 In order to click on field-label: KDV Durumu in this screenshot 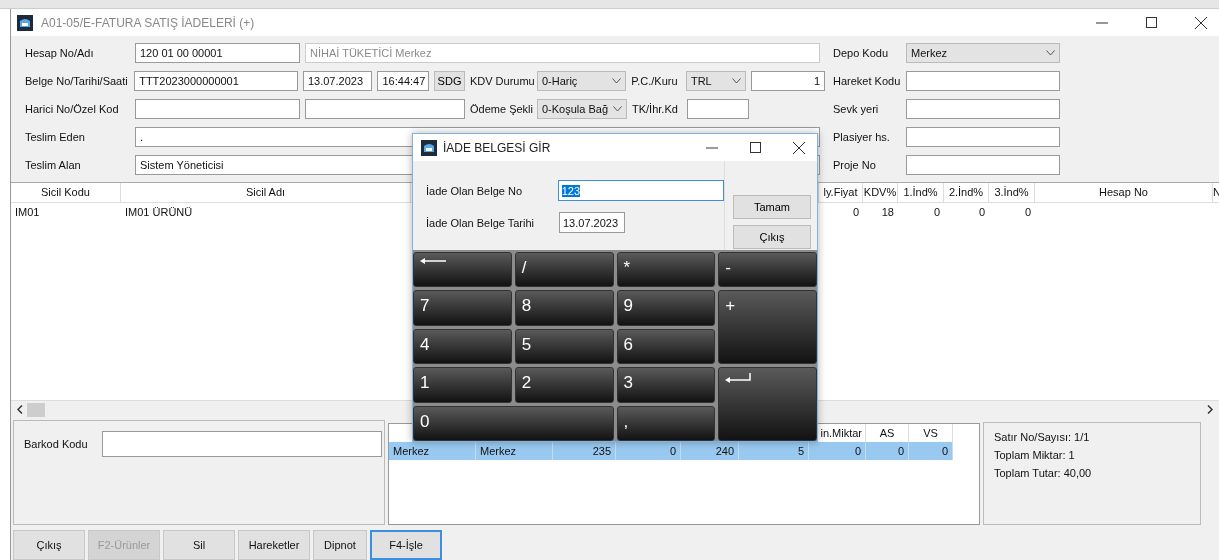, I will do `click(500, 80)`.